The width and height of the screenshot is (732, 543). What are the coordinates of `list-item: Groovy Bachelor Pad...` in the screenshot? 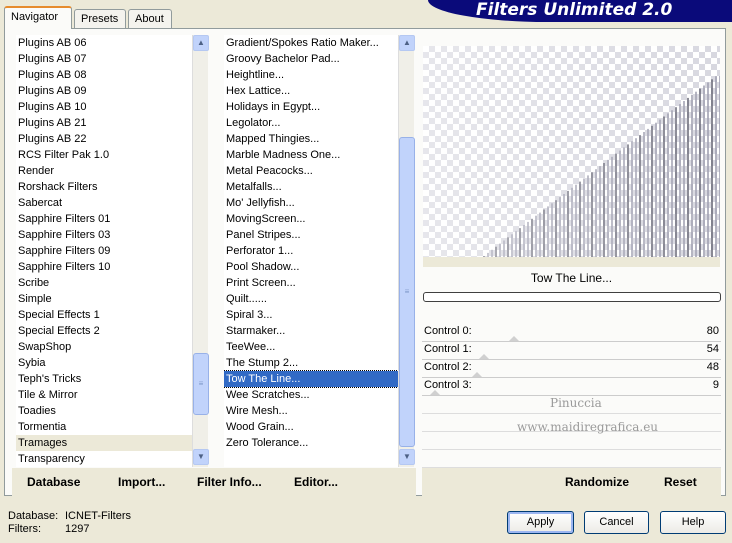 It's located at (311, 59).